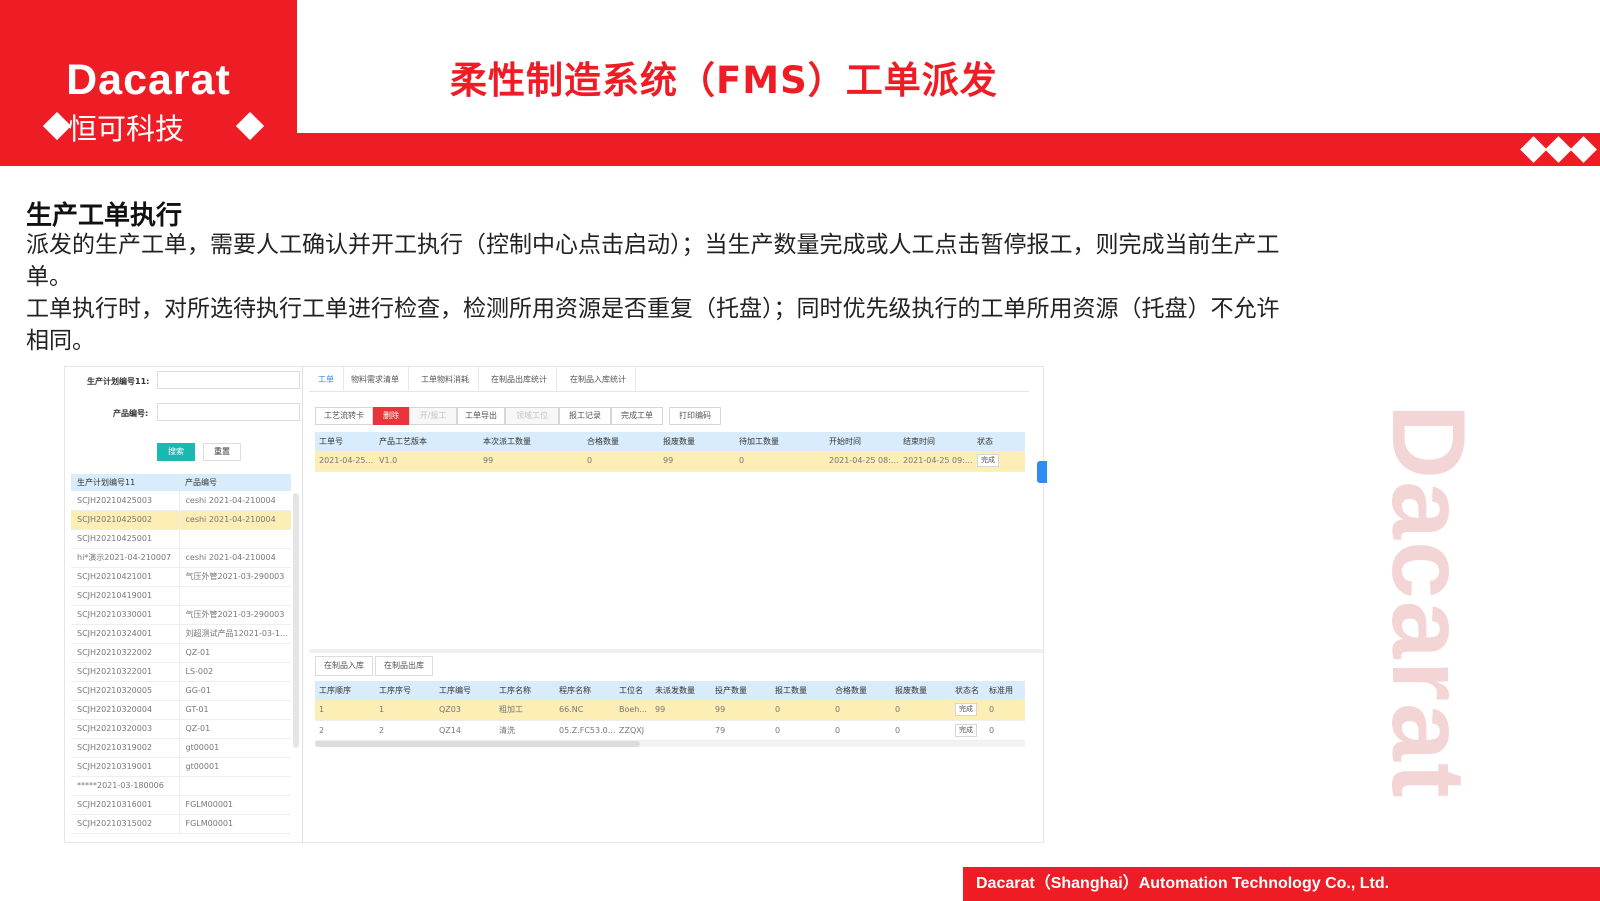 Image resolution: width=1600 pixels, height=901 pixels. Describe the element at coordinates (222, 452) in the screenshot. I see `reset-button: 重置` at that location.